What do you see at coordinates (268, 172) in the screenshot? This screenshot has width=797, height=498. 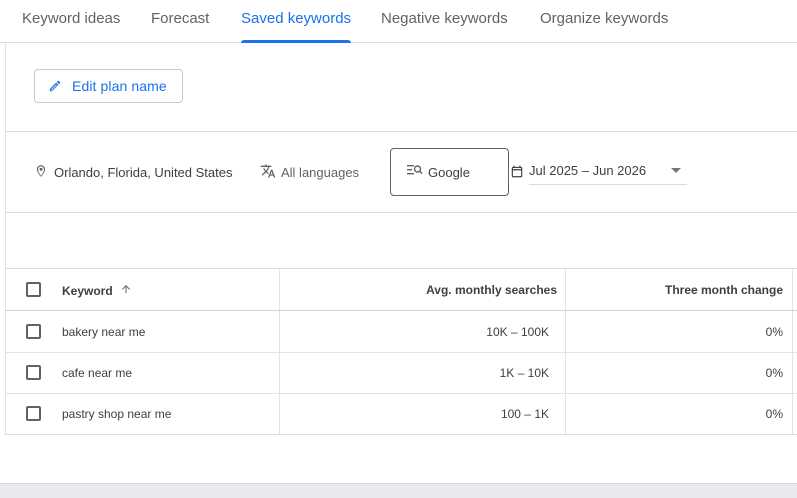 I see `translate-icon` at bounding box center [268, 172].